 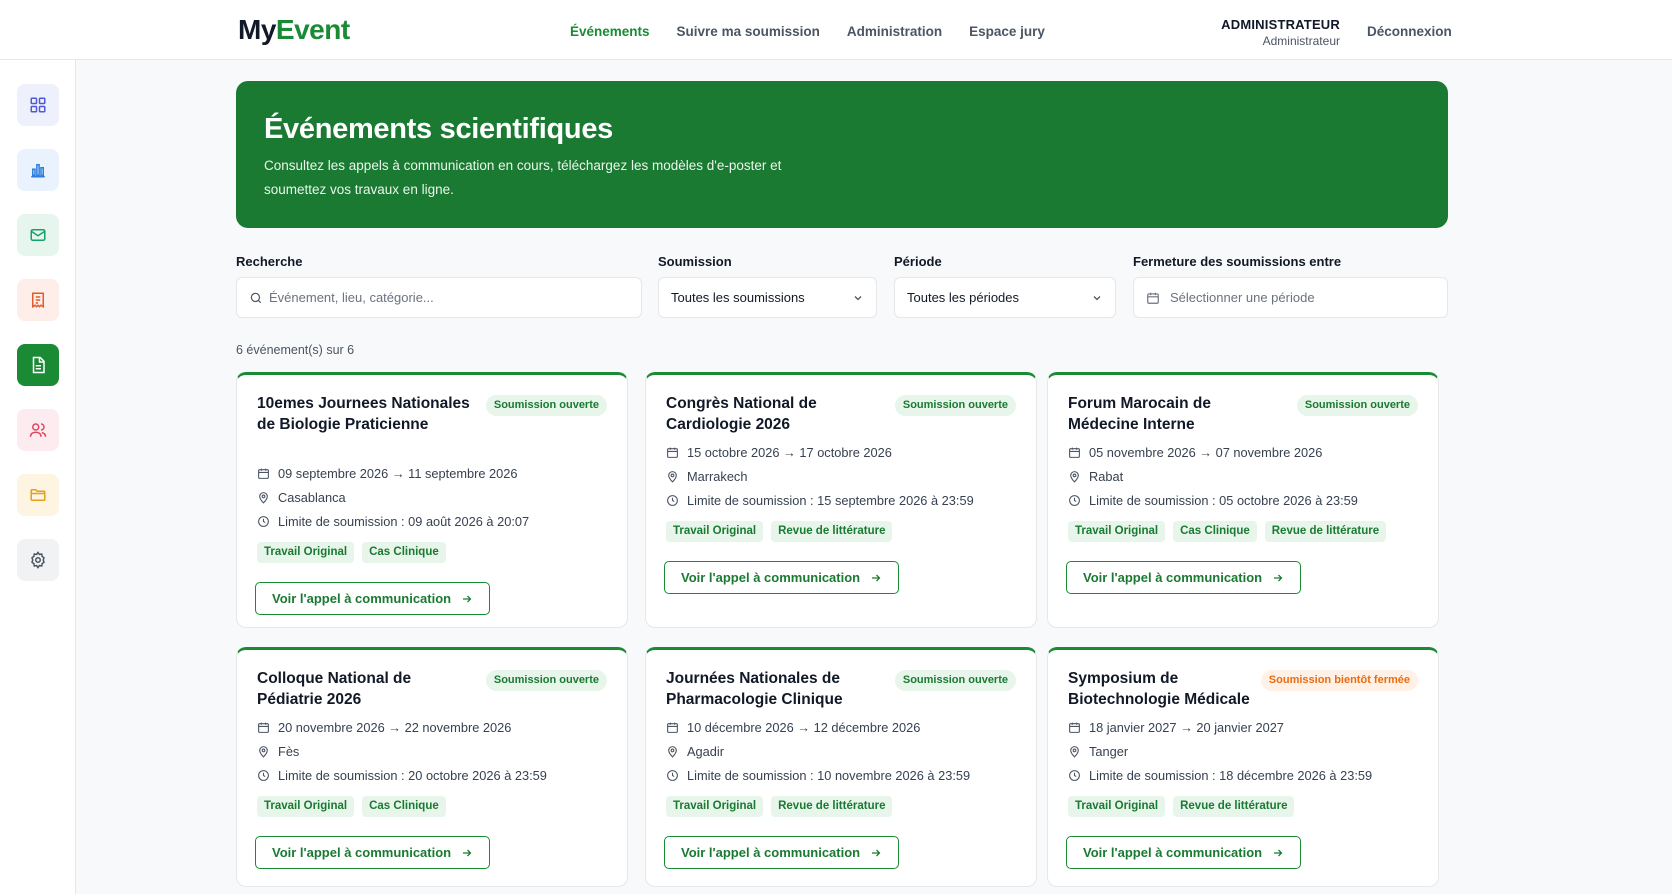 What do you see at coordinates (357, 689) in the screenshot?
I see `event-title: Colloque National de Pédiatrie 2026` at bounding box center [357, 689].